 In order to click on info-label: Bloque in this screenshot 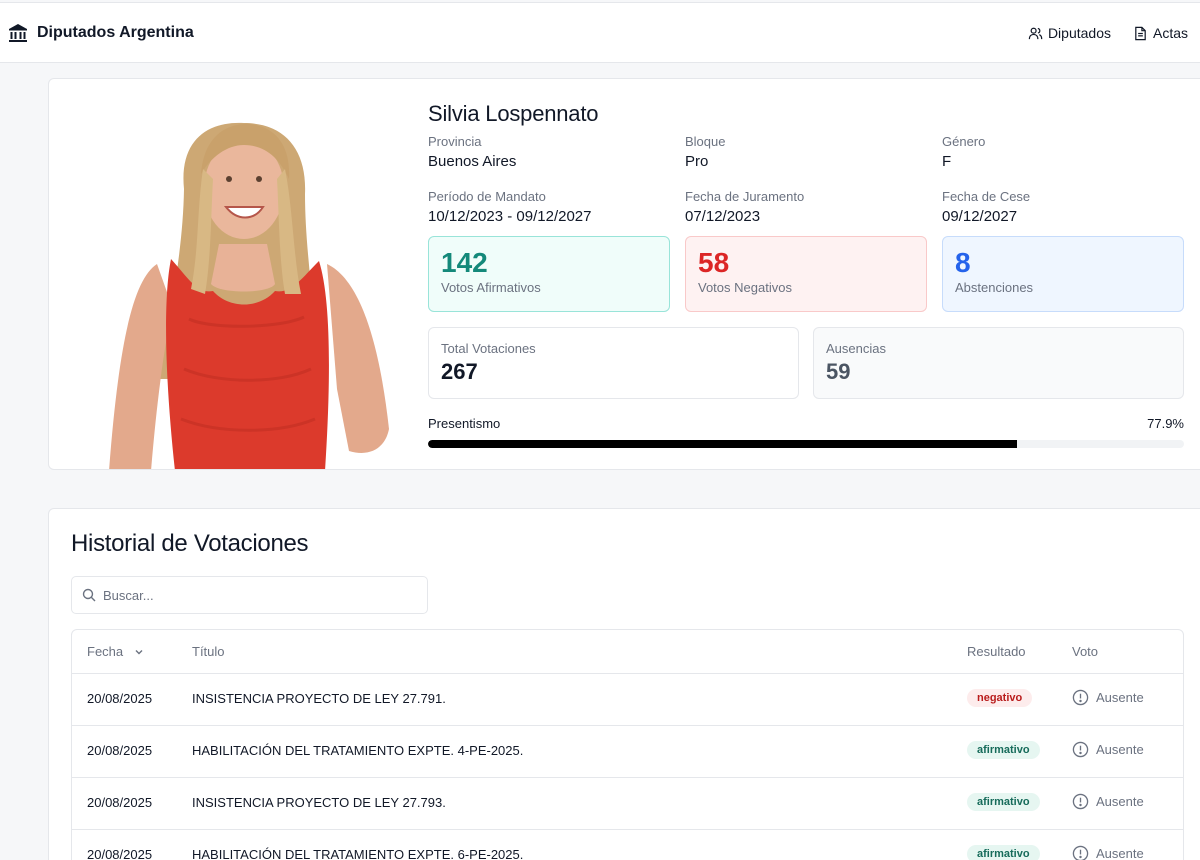, I will do `click(705, 141)`.